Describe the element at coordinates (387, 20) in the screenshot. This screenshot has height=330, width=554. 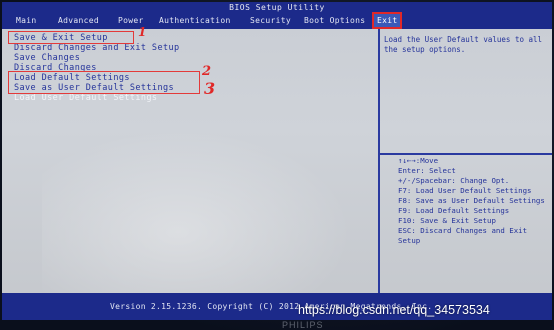
I see `tab-exit: Exit` at that location.